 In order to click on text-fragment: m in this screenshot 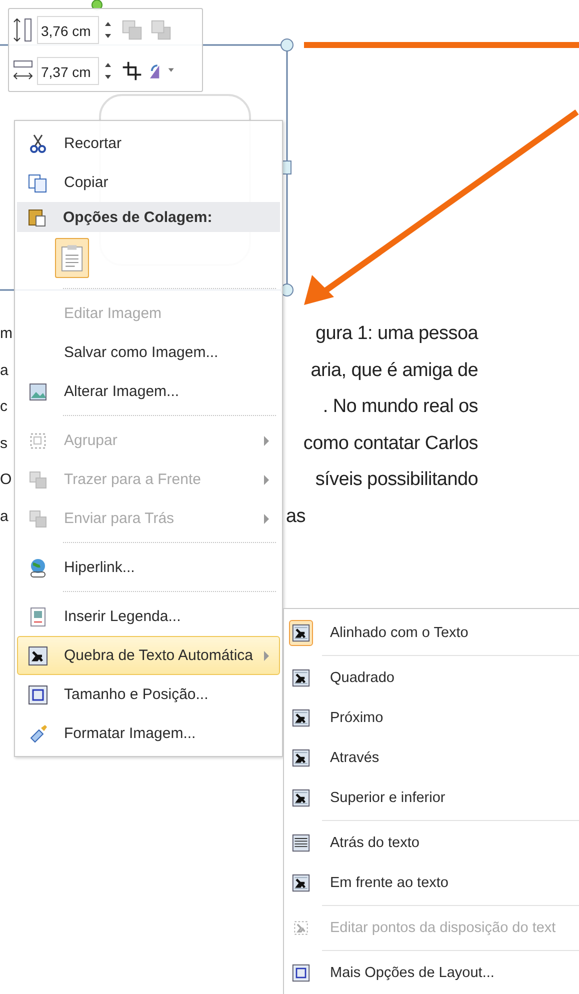, I will do `click(6, 334)`.